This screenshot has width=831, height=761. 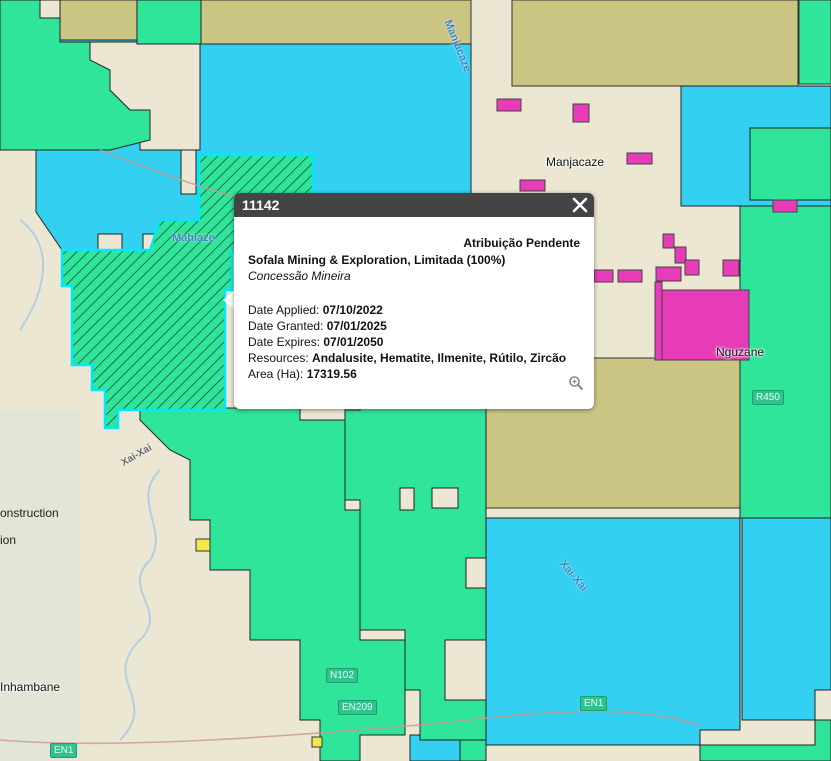 What do you see at coordinates (414, 205) in the screenshot?
I see `popup-header: 11142` at bounding box center [414, 205].